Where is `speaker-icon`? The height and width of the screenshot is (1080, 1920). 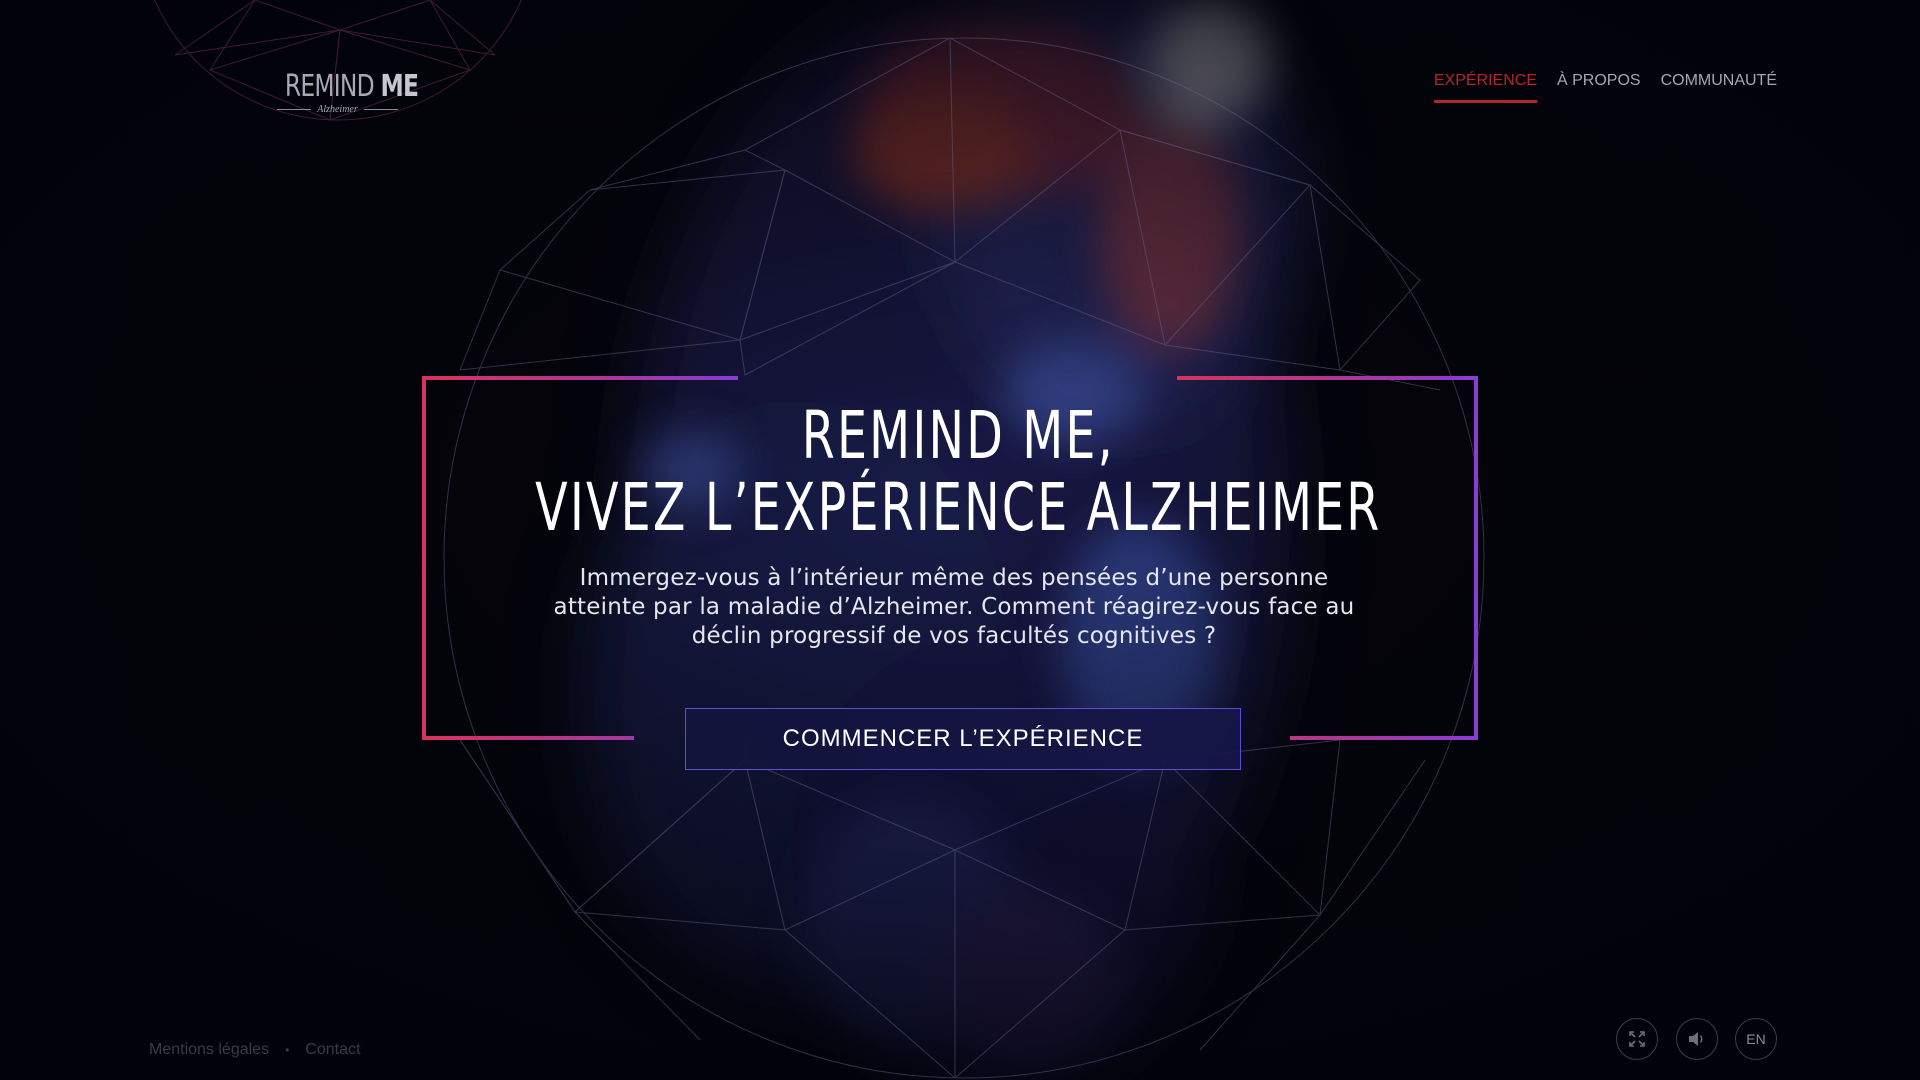 speaker-icon is located at coordinates (1696, 1039).